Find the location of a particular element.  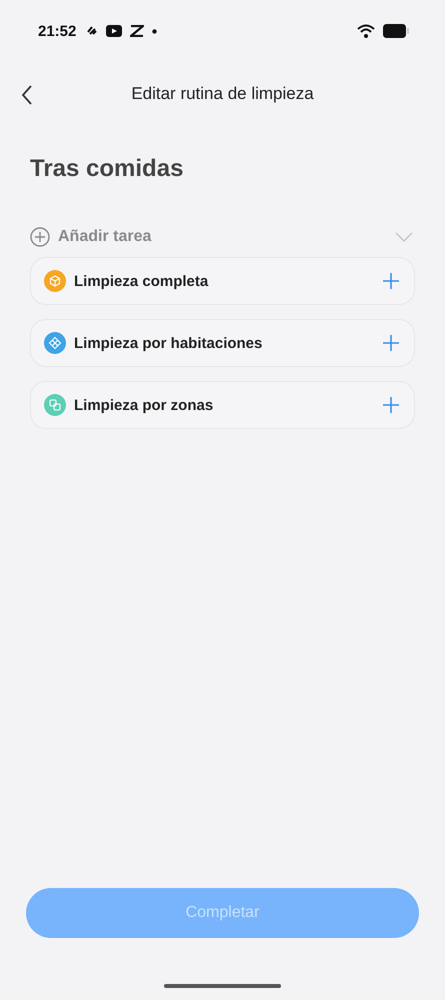

wifi-icon is located at coordinates (366, 31).